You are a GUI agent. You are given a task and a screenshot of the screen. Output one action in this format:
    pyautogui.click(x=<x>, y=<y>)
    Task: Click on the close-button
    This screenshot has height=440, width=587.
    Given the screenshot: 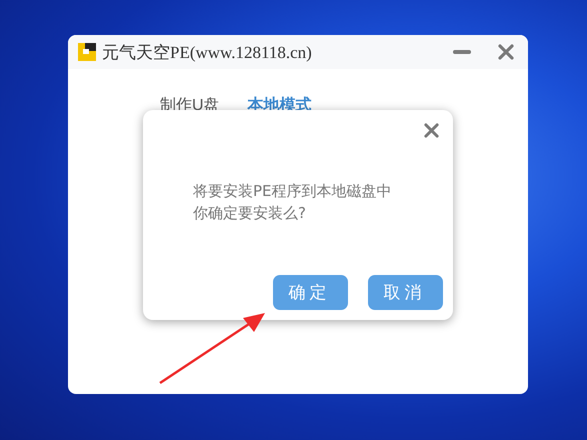 What is the action you would take?
    pyautogui.click(x=506, y=52)
    